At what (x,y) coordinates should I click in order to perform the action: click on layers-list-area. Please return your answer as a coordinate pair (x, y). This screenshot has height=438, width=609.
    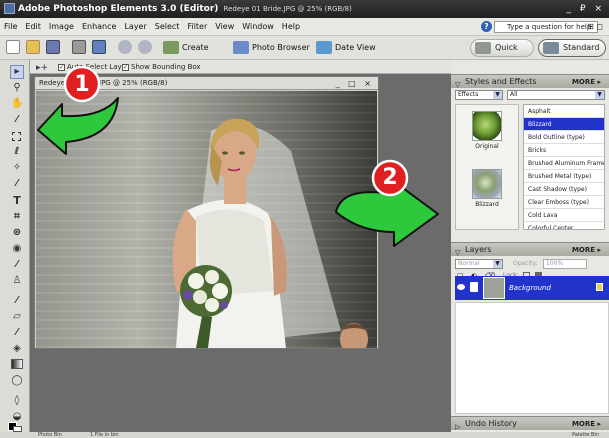
    Looking at the image, I should click on (532, 358).